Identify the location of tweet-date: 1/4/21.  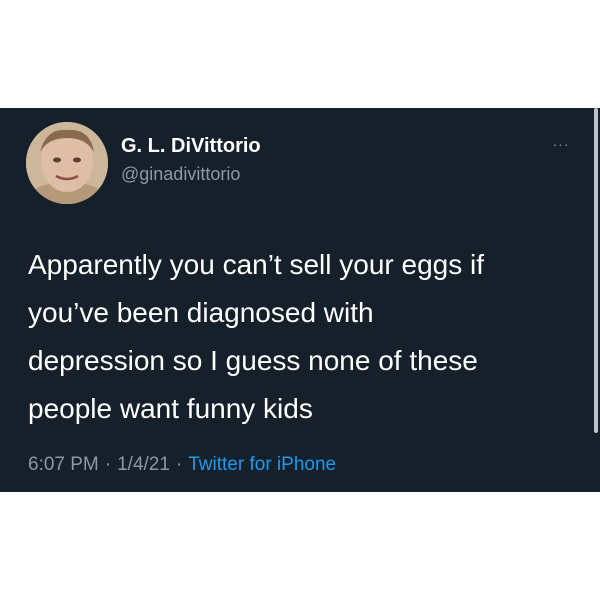
(143, 464).